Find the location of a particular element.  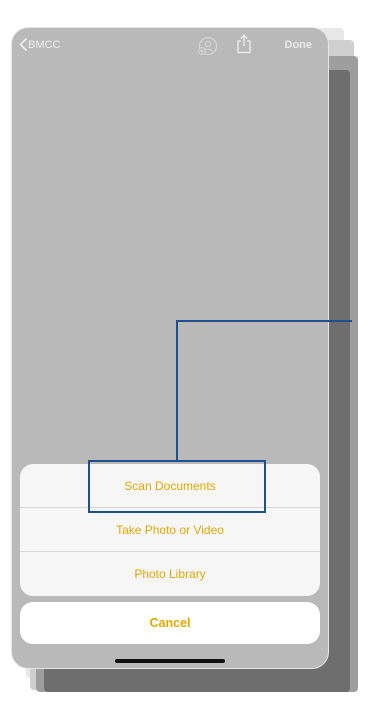

chevron-left-icon is located at coordinates (23, 44).